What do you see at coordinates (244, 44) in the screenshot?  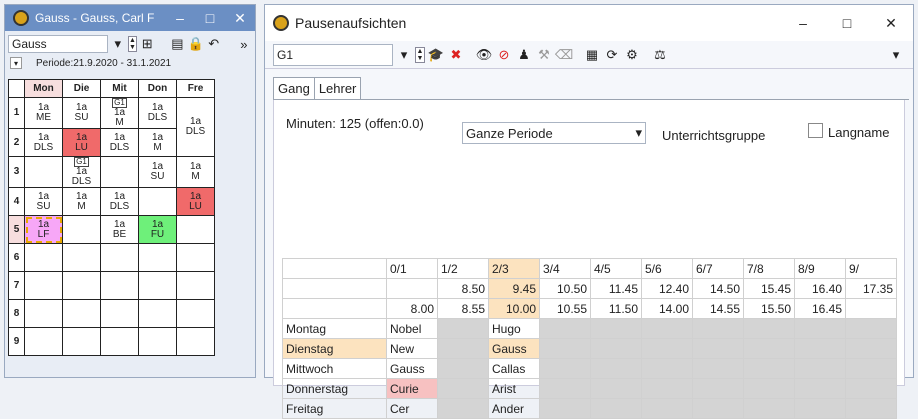 I see `more-icon: »` at bounding box center [244, 44].